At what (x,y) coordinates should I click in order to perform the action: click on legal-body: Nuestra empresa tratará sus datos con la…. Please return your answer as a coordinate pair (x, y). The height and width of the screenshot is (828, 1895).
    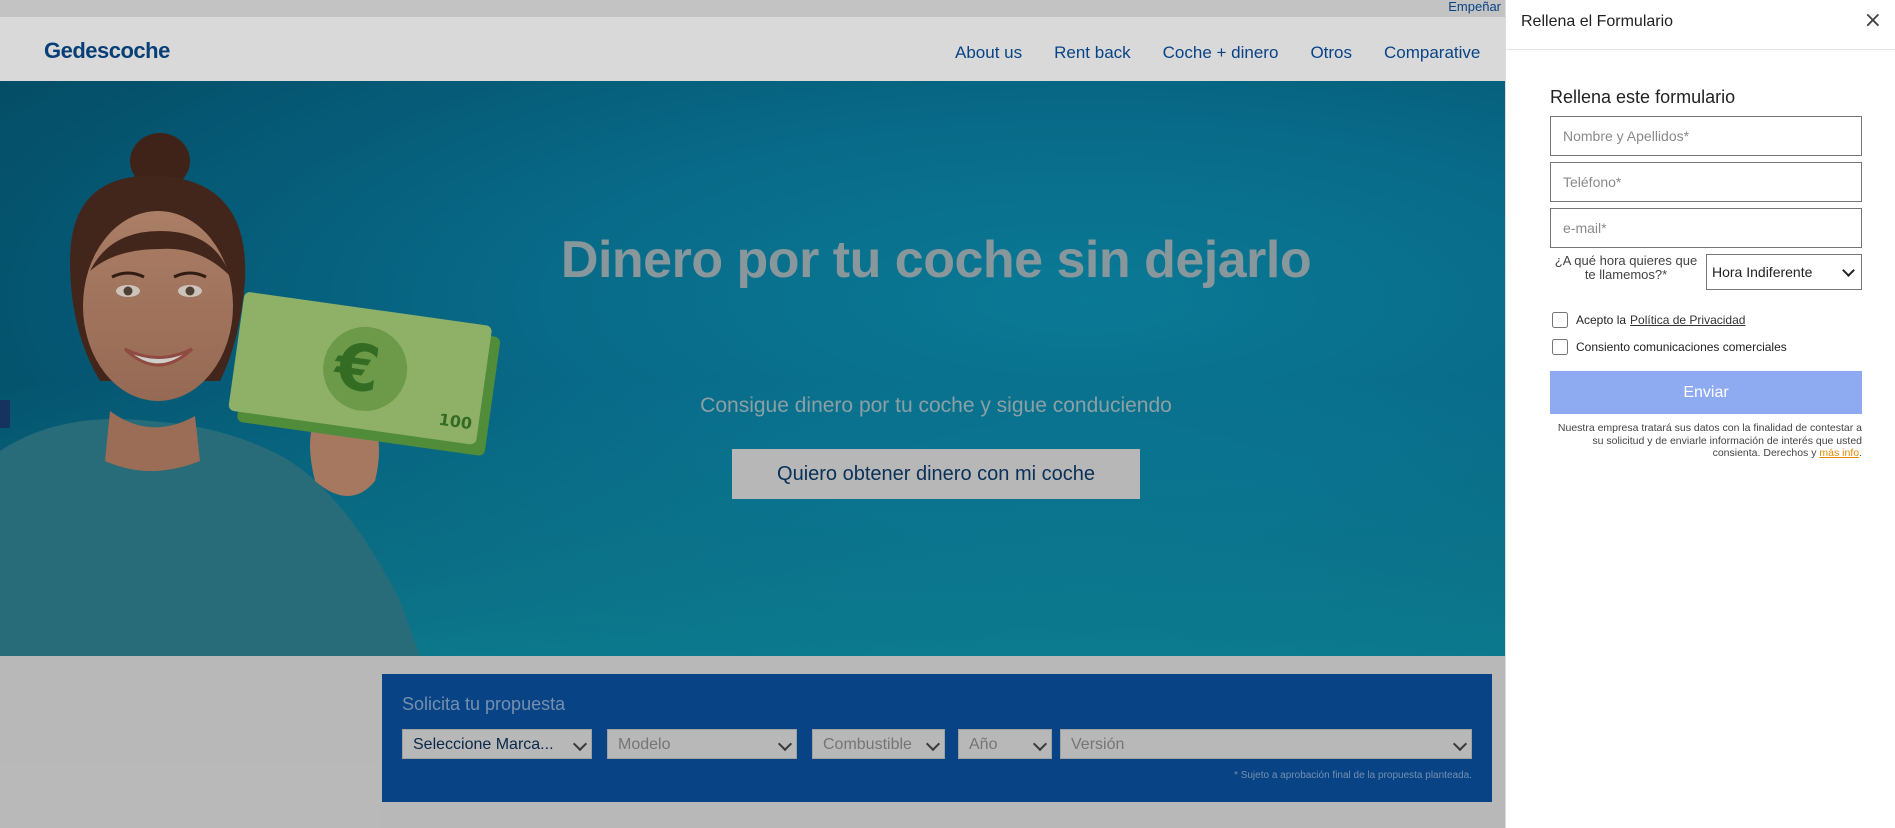
    Looking at the image, I should click on (1709, 440).